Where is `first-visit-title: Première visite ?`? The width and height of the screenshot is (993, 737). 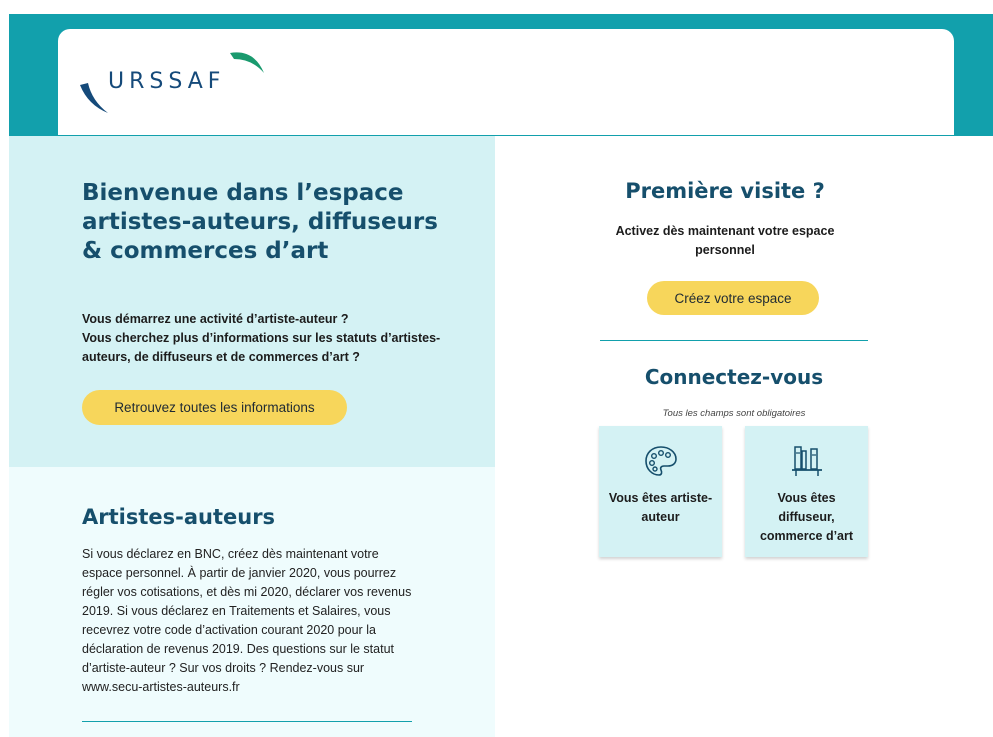 first-visit-title: Première visite ? is located at coordinates (725, 191).